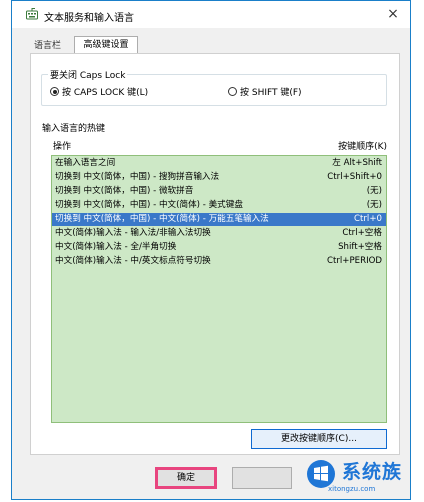  I want to click on close-button: ×, so click(393, 14).